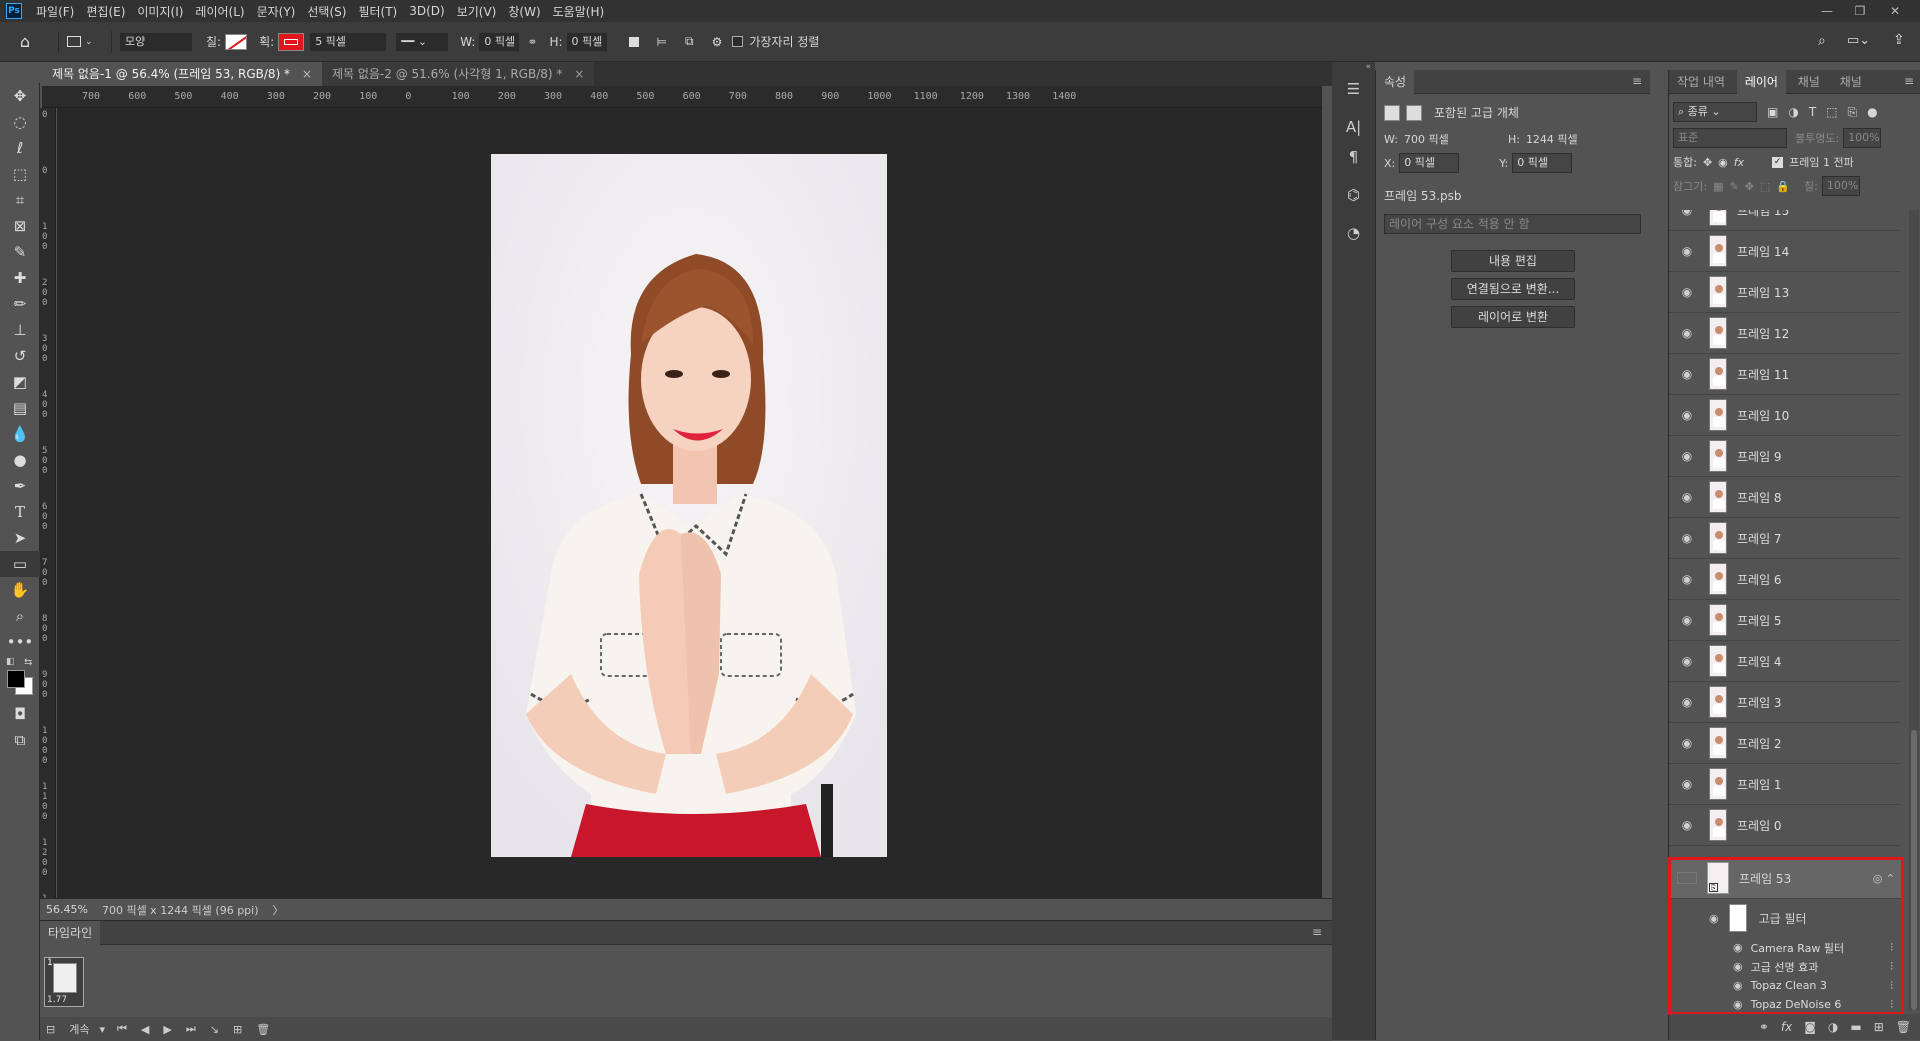  What do you see at coordinates (79, 1029) in the screenshot?
I see `loop-options: 계속` at bounding box center [79, 1029].